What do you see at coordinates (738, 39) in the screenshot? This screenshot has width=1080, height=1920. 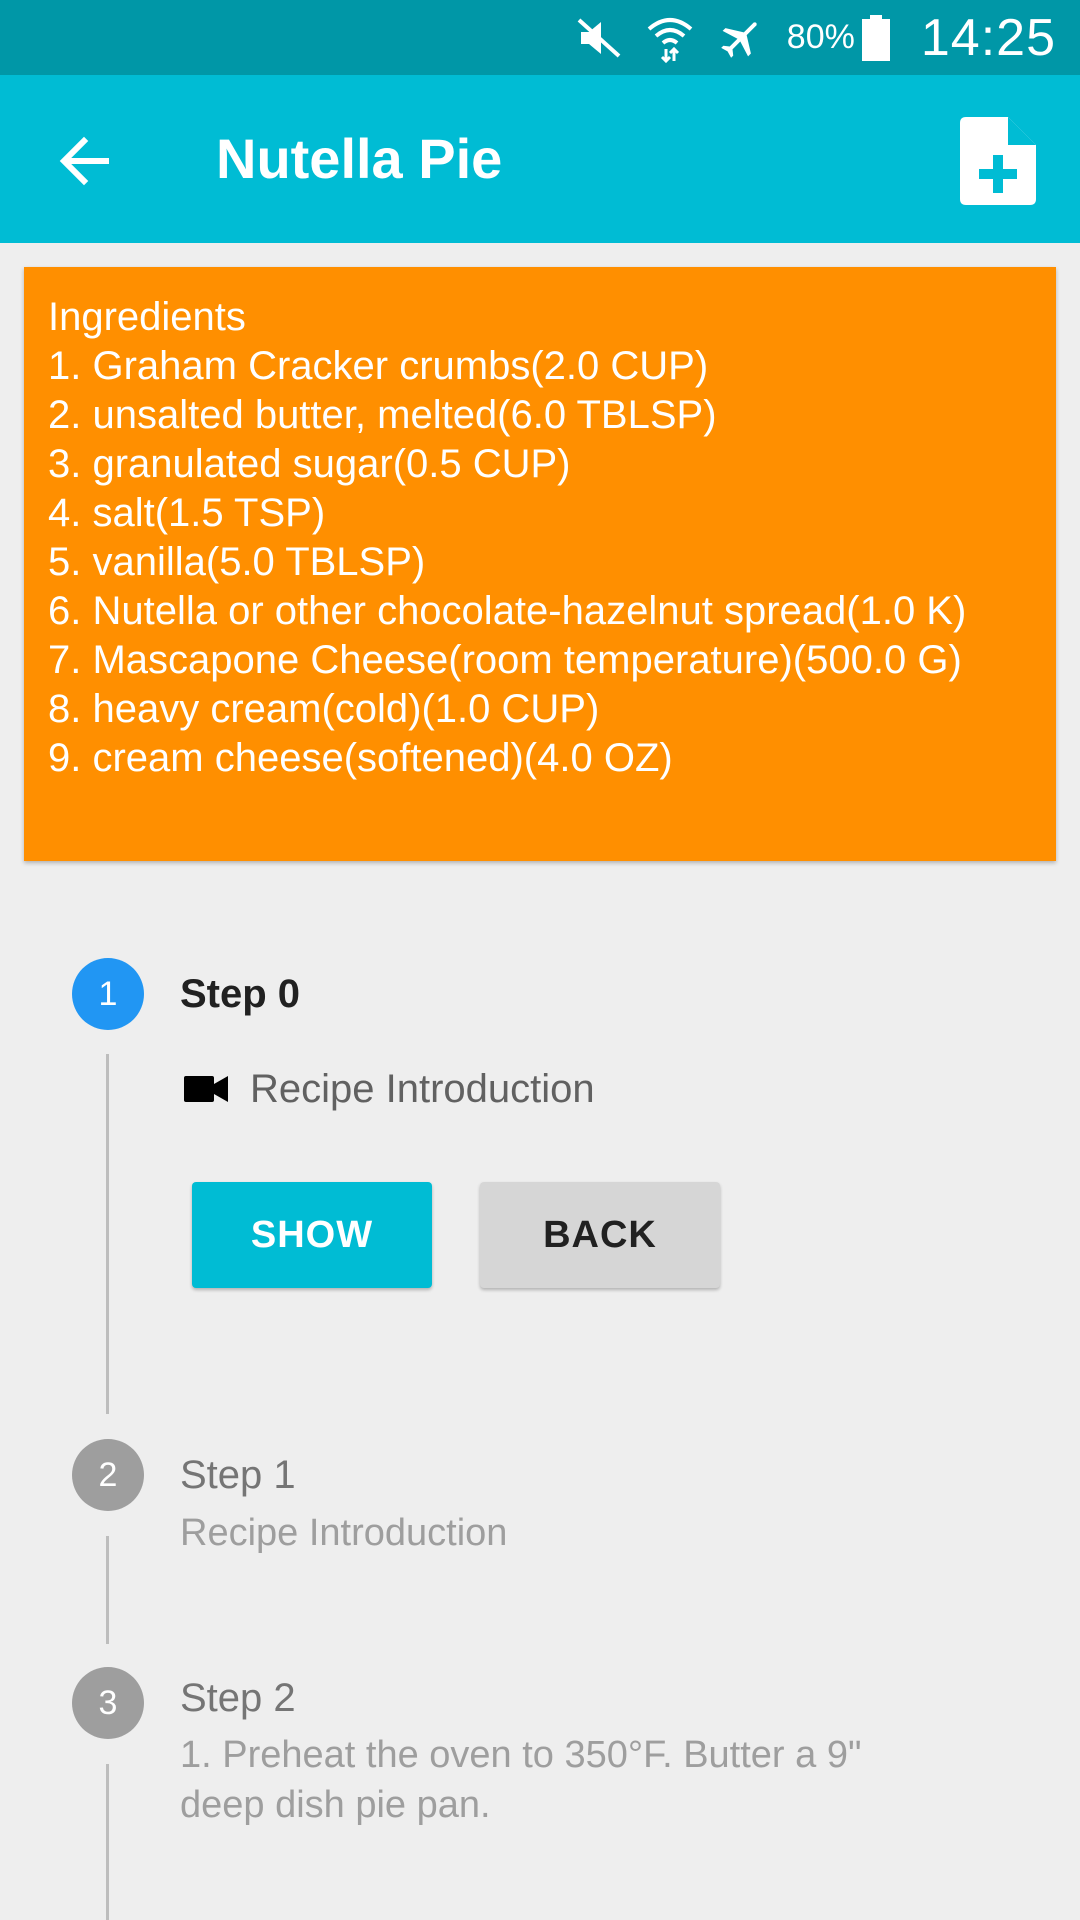 I see `airplane-icon` at bounding box center [738, 39].